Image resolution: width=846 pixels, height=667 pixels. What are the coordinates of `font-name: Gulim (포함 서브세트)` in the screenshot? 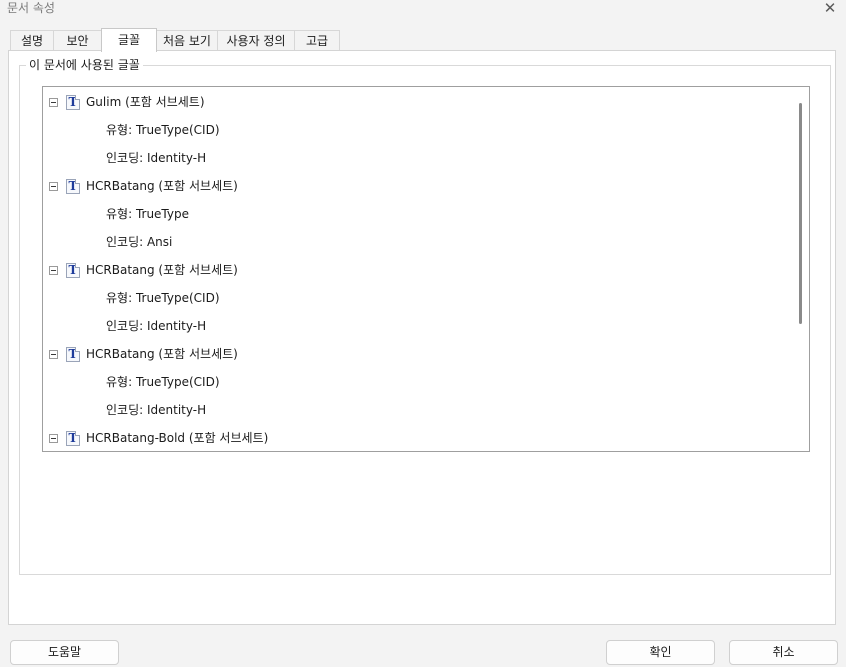 It's located at (145, 102).